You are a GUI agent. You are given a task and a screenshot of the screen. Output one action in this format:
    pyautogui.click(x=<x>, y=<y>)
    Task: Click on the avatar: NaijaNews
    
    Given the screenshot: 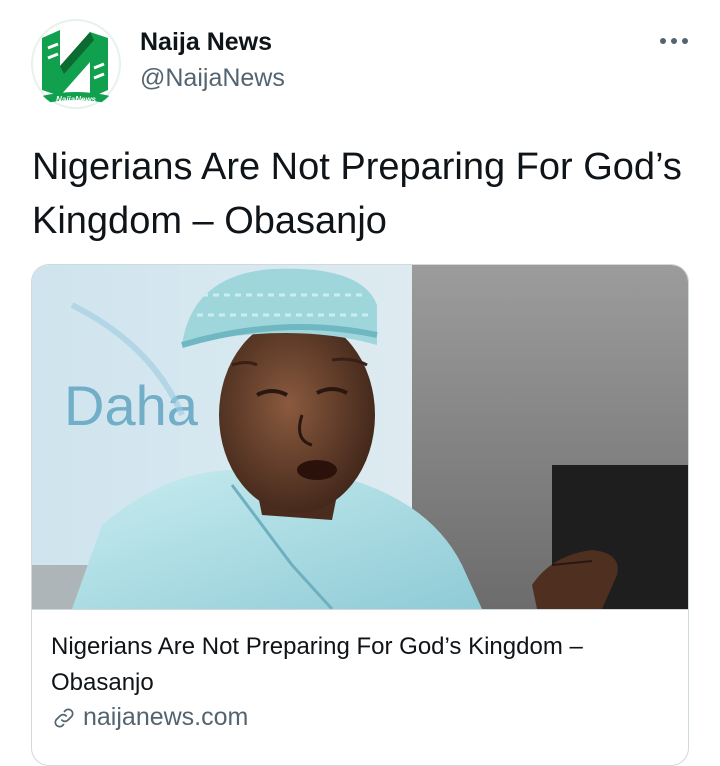 What is the action you would take?
    pyautogui.click(x=76, y=64)
    